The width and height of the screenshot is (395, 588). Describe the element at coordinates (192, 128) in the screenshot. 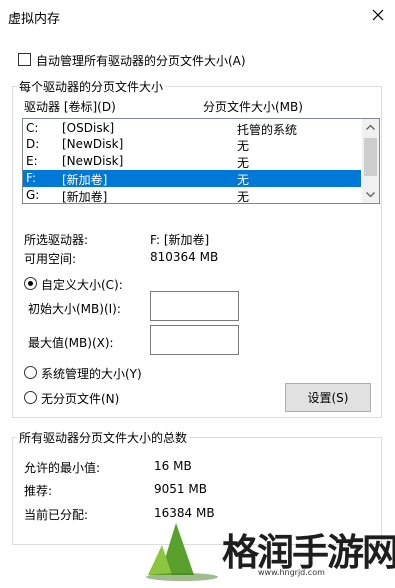

I see `drive-row: C: [OSDisk] 托管的系统` at that location.